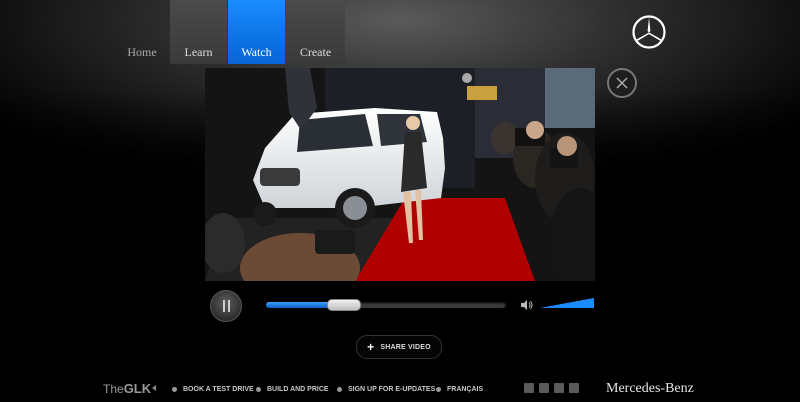 The image size is (800, 402). I want to click on model-logo: TheGLK, so click(127, 388).